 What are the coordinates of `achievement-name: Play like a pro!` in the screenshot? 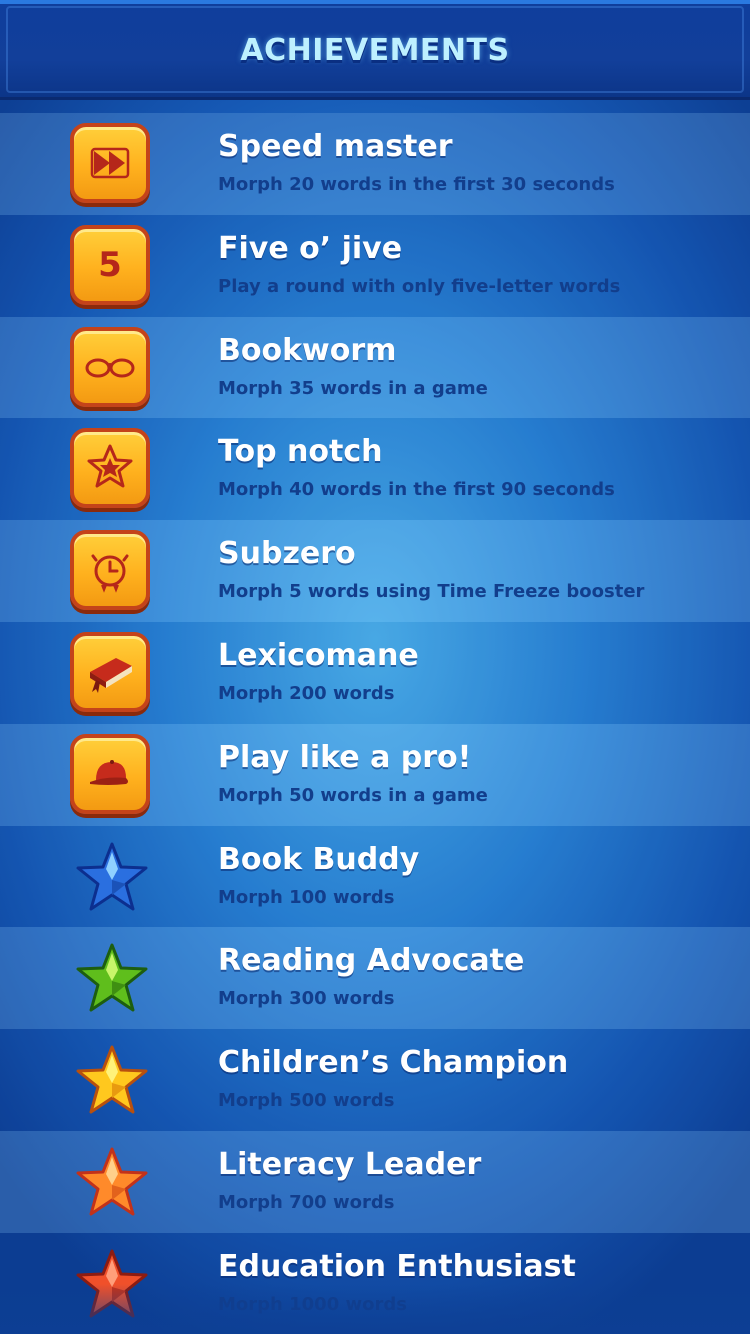 It's located at (345, 757).